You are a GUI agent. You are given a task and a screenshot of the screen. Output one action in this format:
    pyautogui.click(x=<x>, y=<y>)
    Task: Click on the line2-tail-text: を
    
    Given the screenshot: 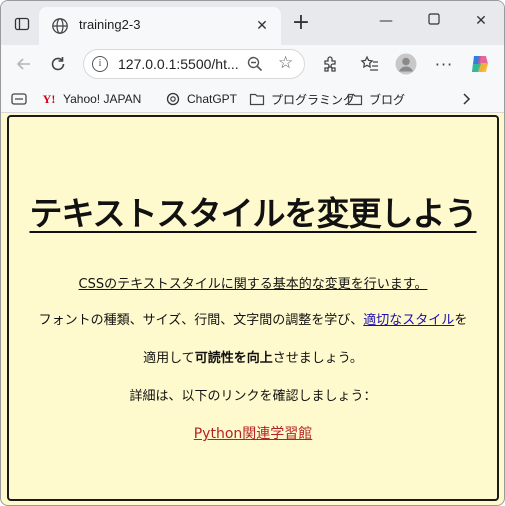 What is the action you would take?
    pyautogui.click(x=461, y=320)
    